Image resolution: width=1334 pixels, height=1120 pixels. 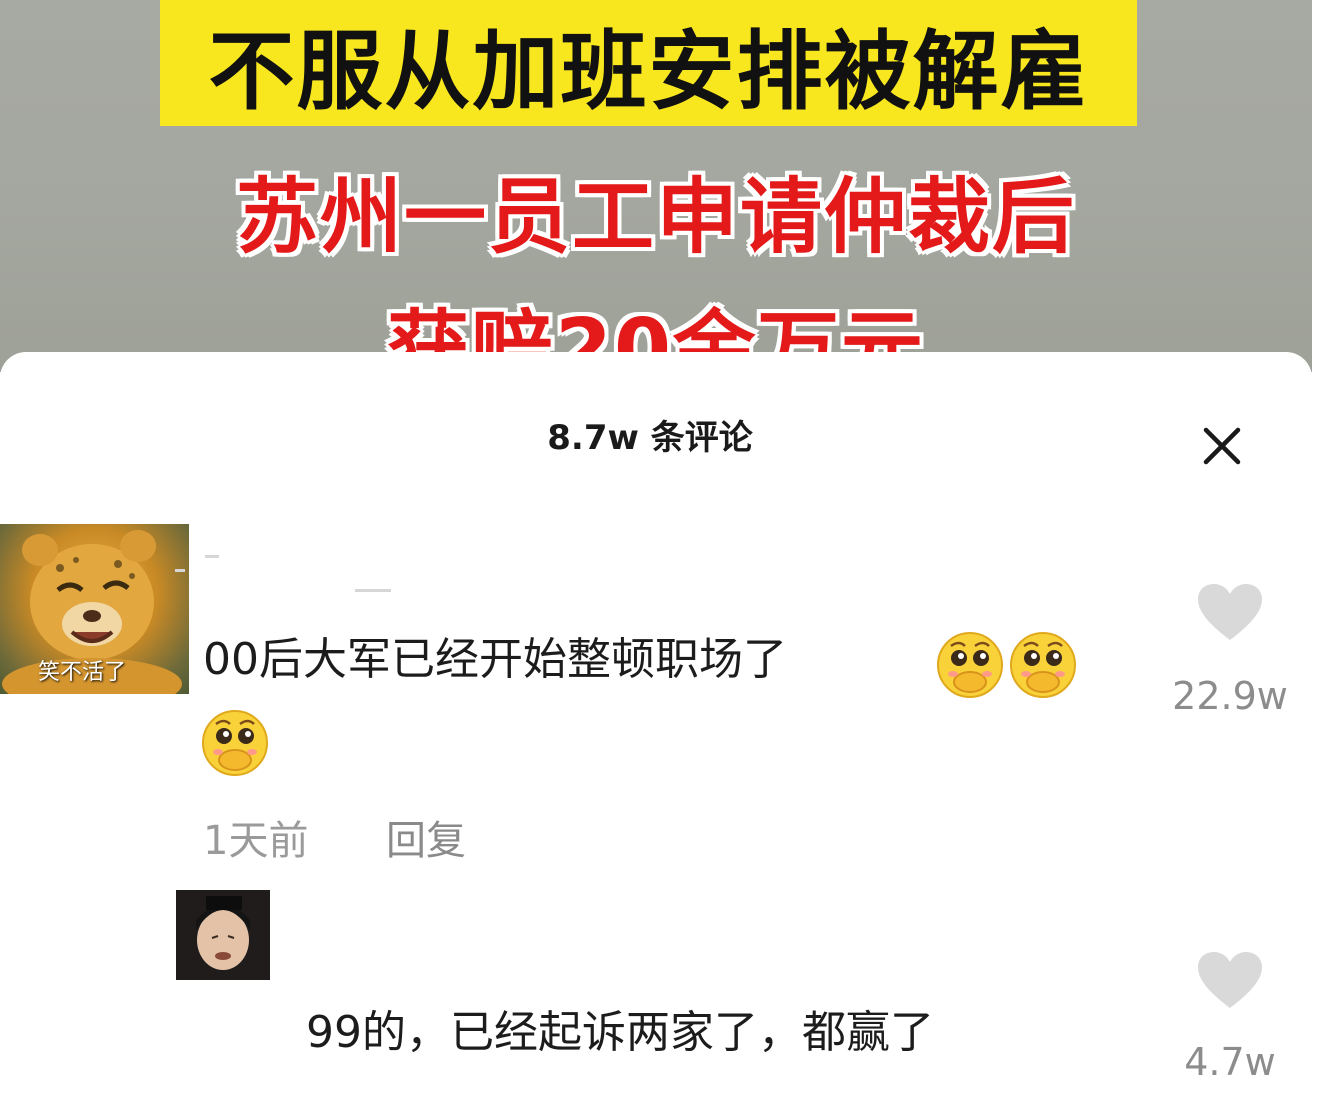 I want to click on reply-button: 回复, so click(x=426, y=837).